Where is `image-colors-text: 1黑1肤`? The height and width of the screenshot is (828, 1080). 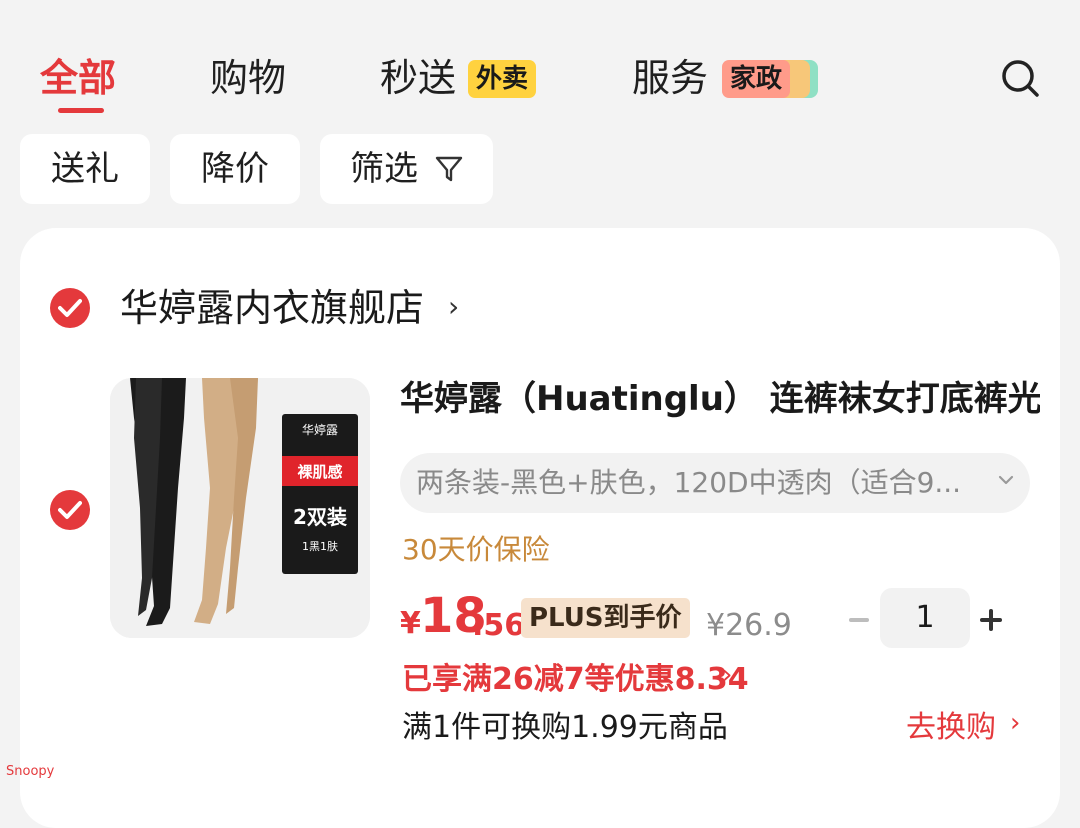 image-colors-text: 1黑1肤 is located at coordinates (320, 546).